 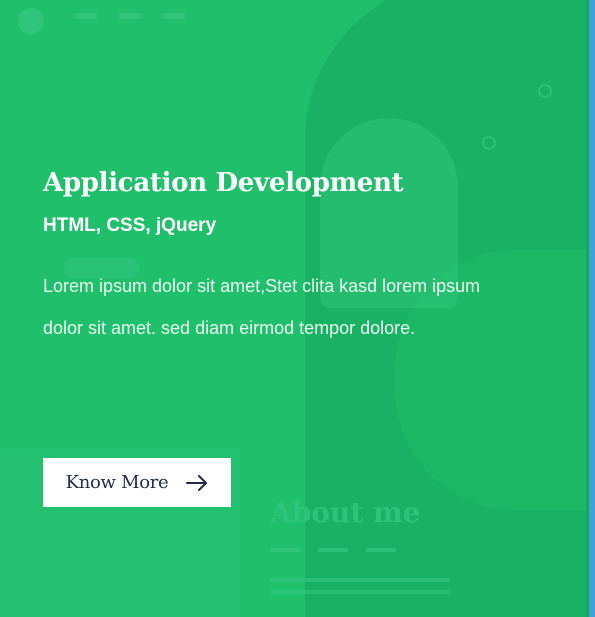 I want to click on arrow-right-icon, so click(x=197, y=482).